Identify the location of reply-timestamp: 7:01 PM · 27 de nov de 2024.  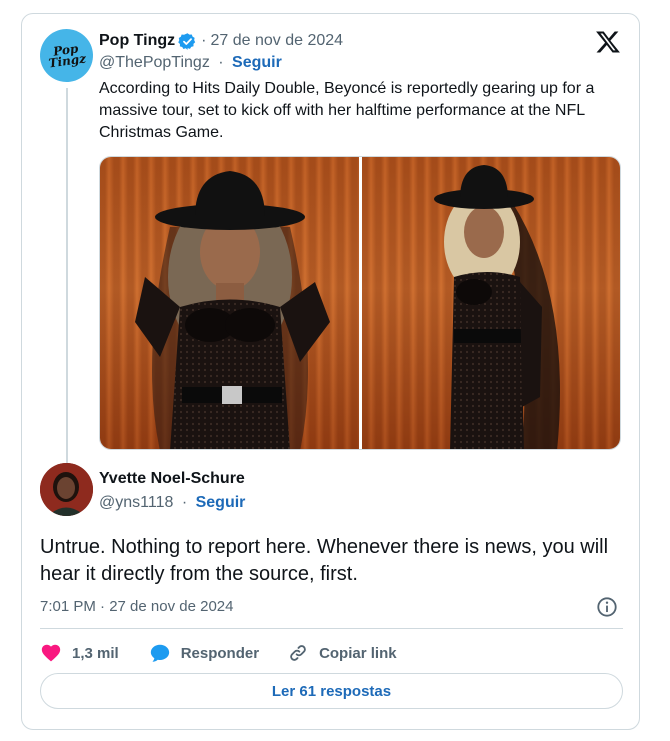
(136, 606).